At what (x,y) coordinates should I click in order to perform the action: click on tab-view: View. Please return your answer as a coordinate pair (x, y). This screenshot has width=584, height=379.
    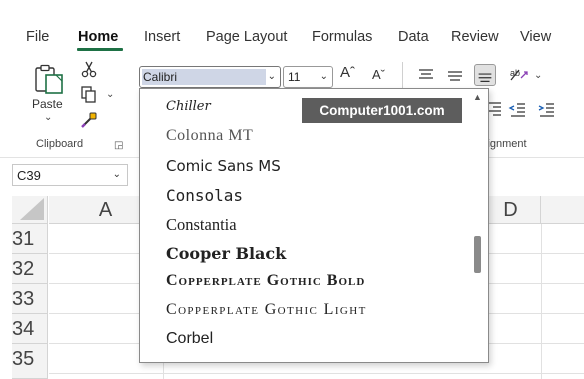
    Looking at the image, I should click on (535, 37).